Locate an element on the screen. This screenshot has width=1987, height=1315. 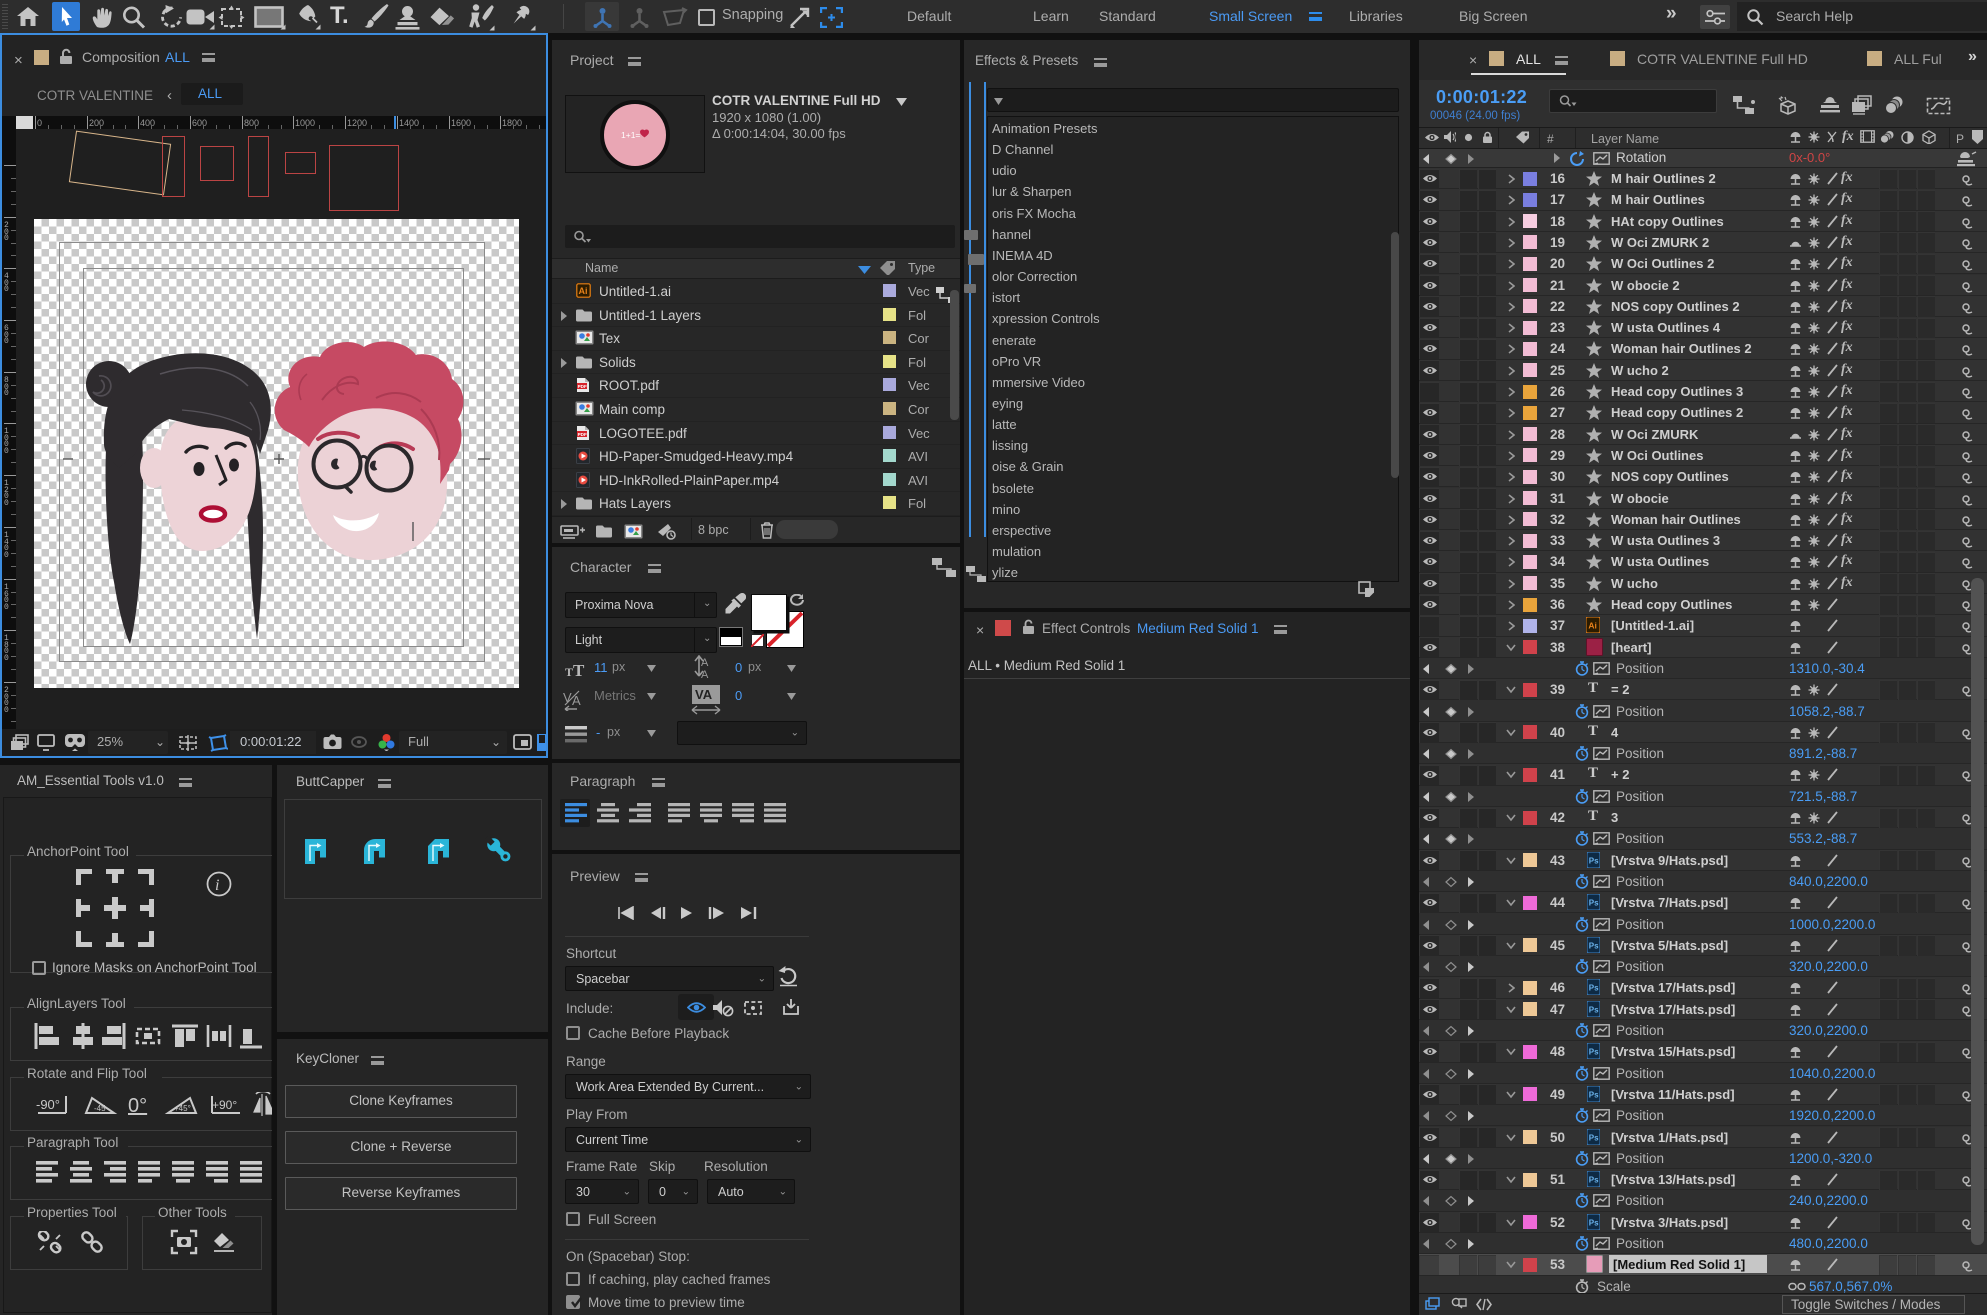
svg-text: i is located at coordinates (217, 885).